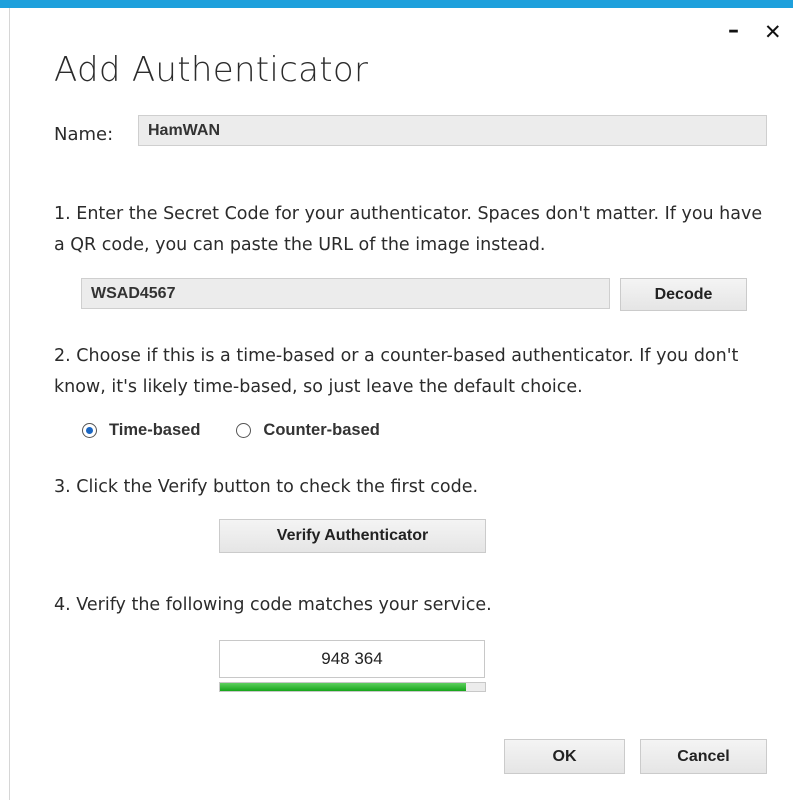 This screenshot has height=800, width=793. What do you see at coordinates (9, 404) in the screenshot?
I see `window-left-border` at bounding box center [9, 404].